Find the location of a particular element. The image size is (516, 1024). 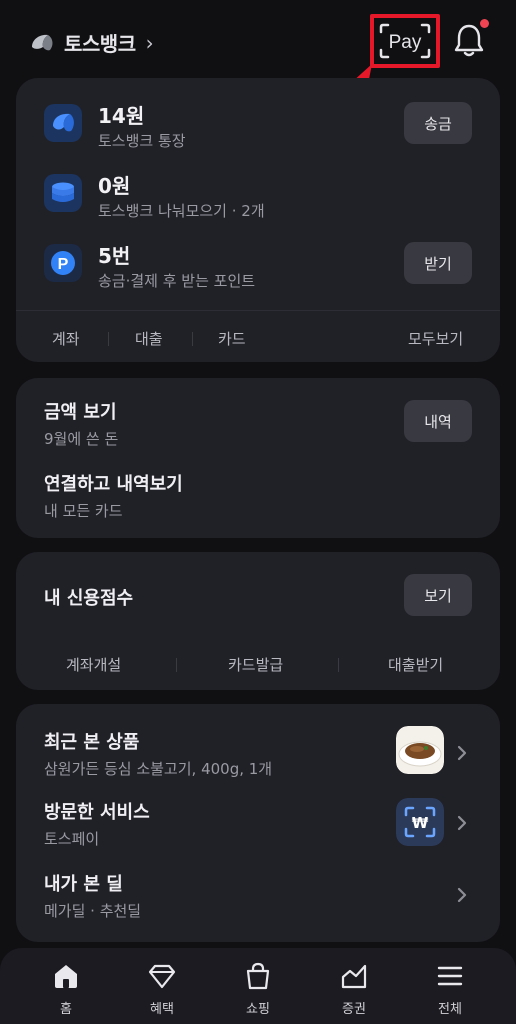

bank-selector: 토스뱅크 › is located at coordinates (91, 42).